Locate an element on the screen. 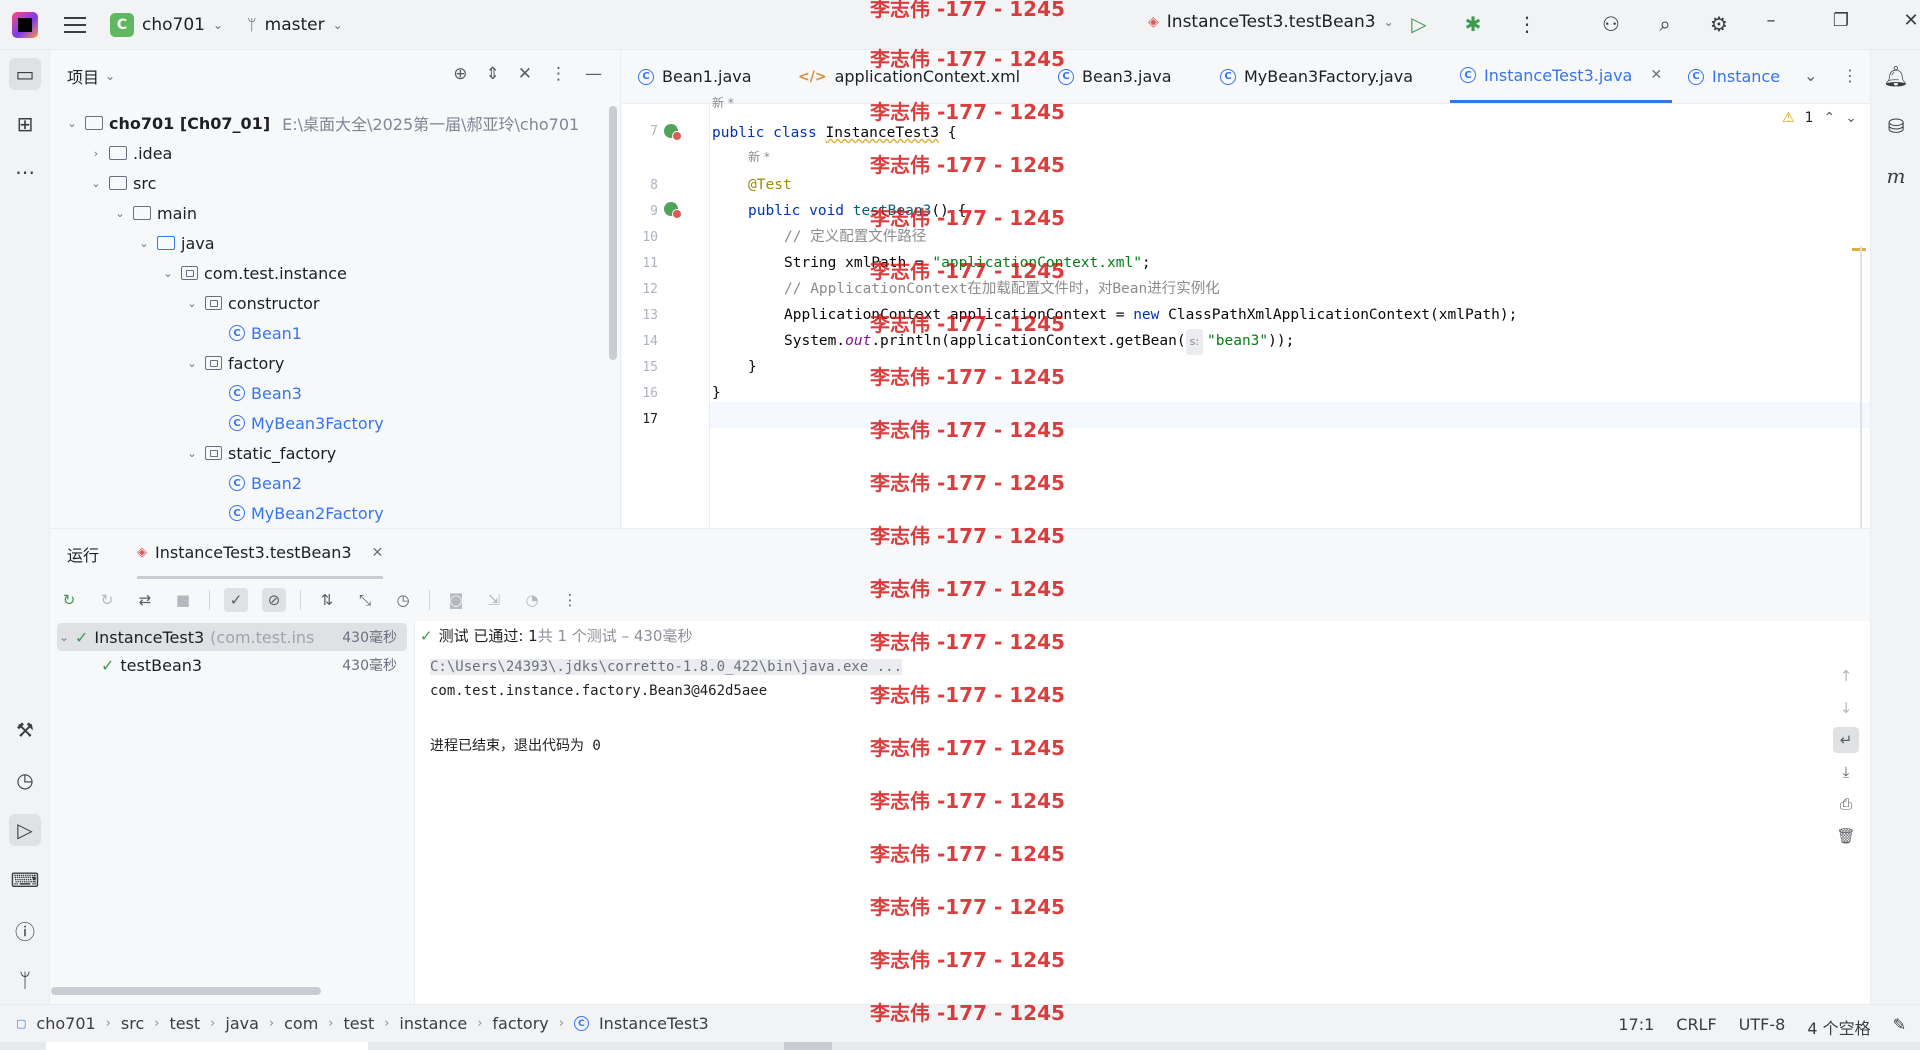 The image size is (1920, 1050). code-line-16: } is located at coordinates (716, 393).